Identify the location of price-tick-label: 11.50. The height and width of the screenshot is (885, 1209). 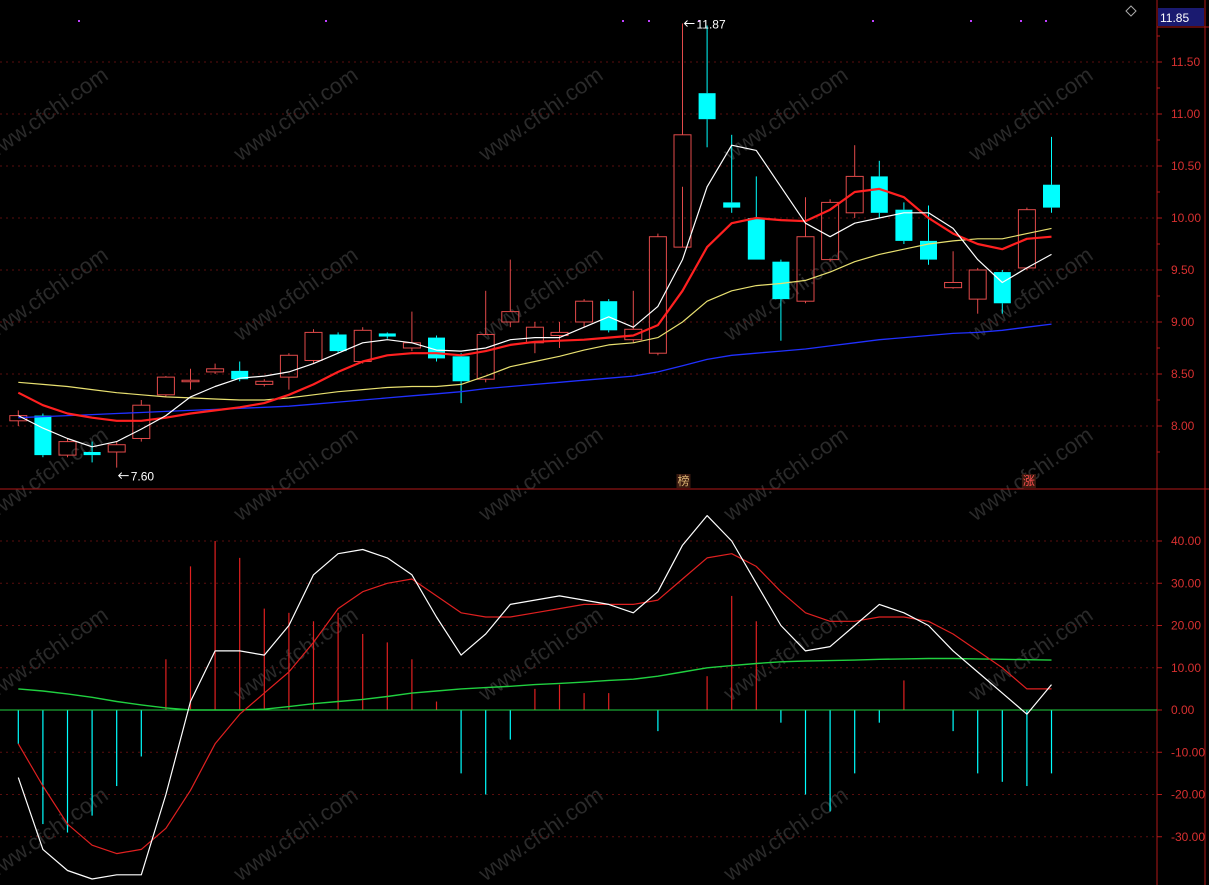
(1185, 62).